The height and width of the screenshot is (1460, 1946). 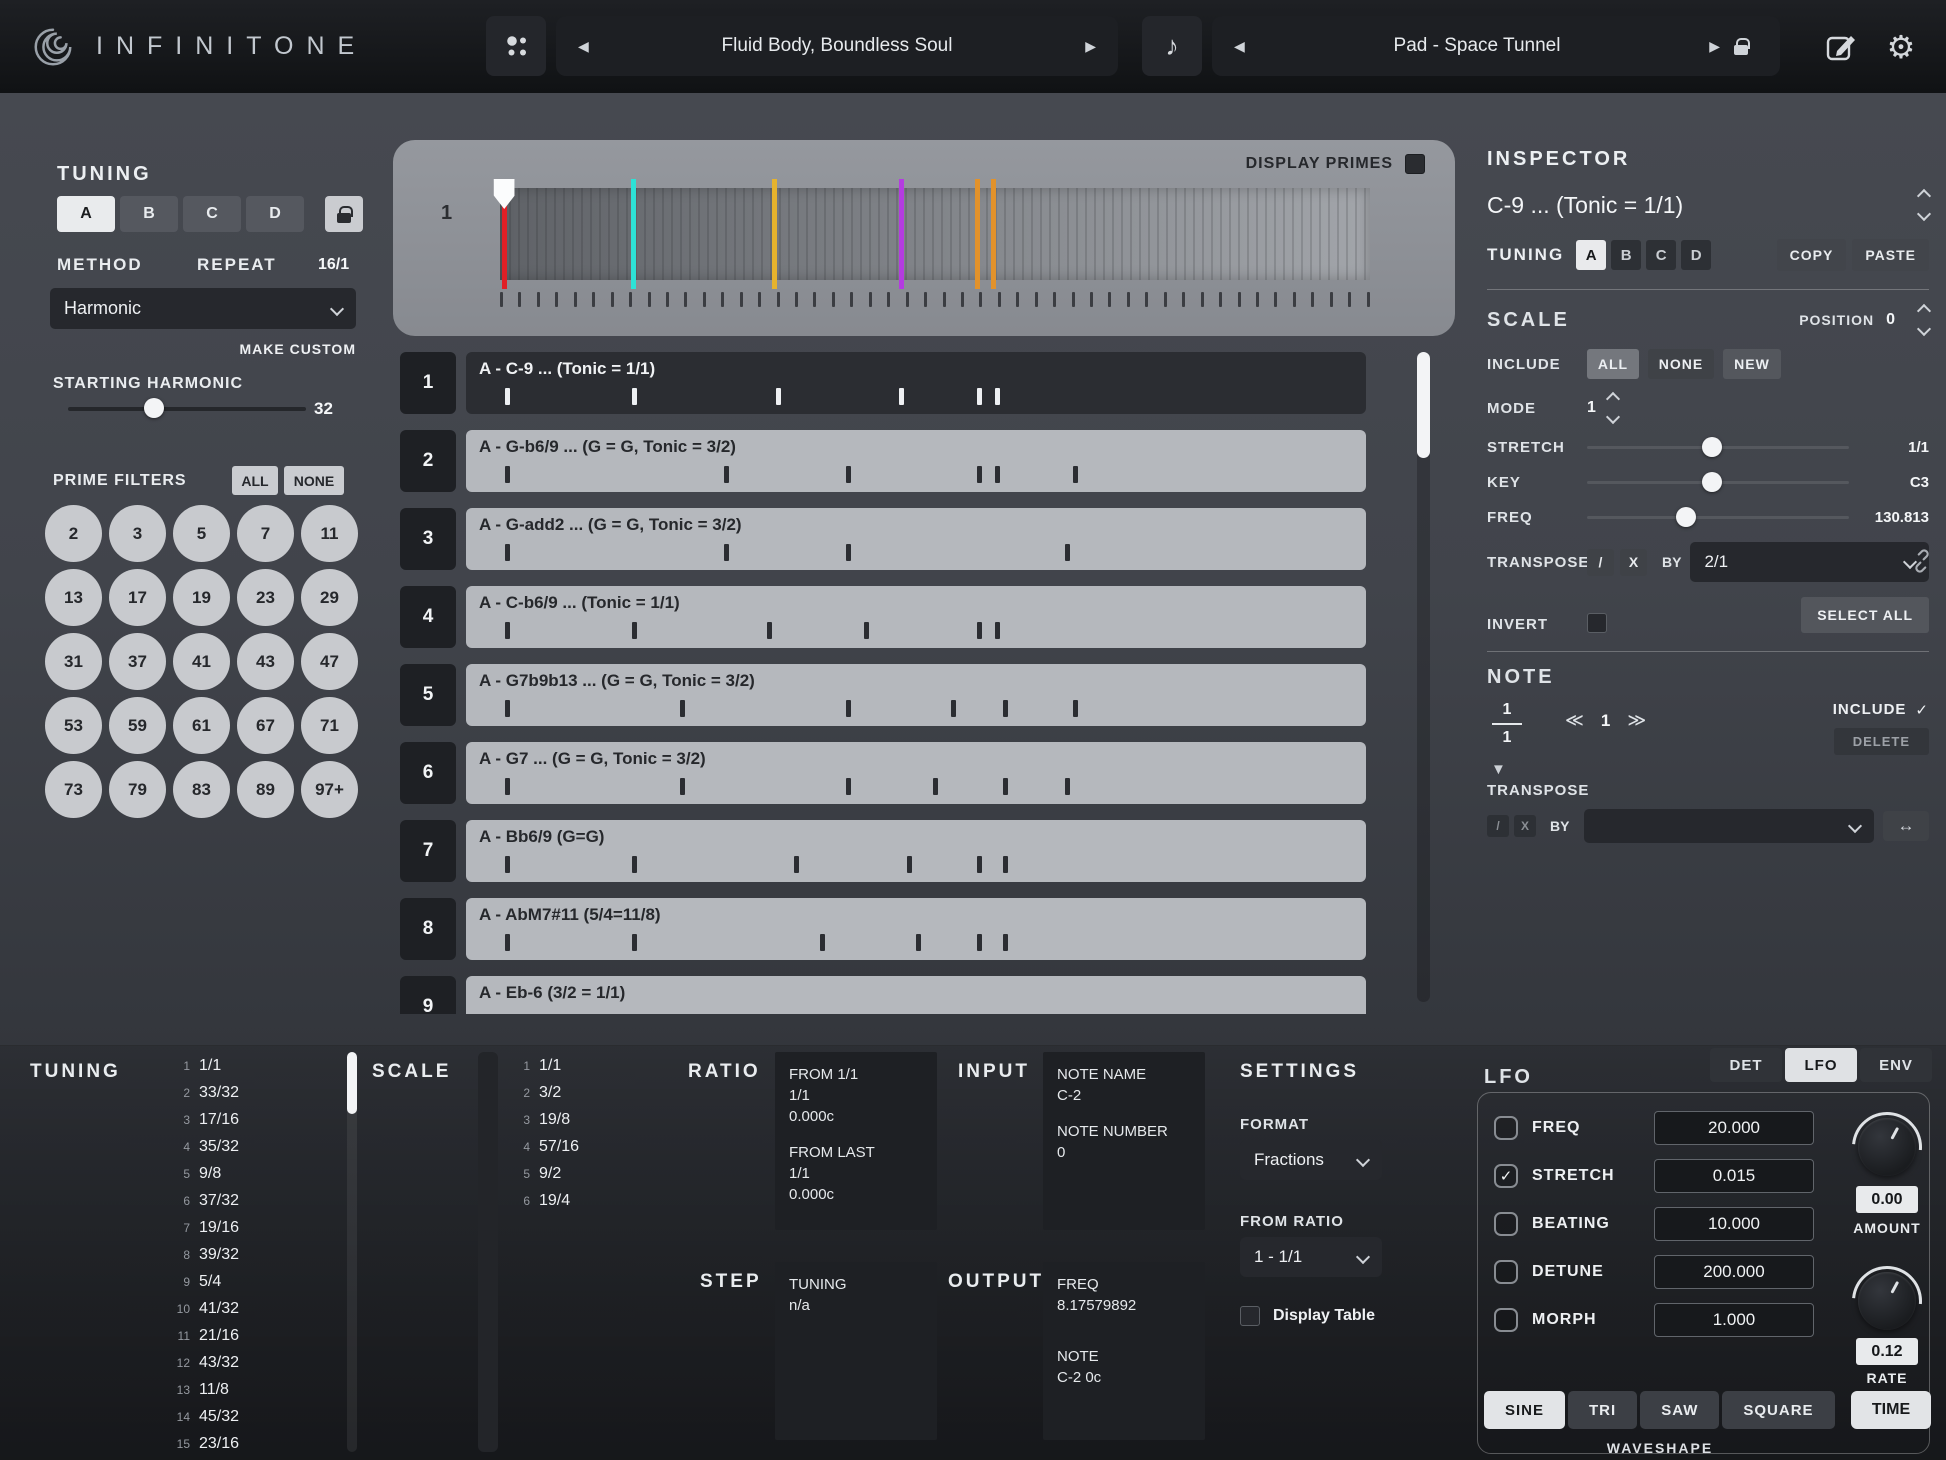 I want to click on primes-all-button: ALL, so click(x=255, y=480).